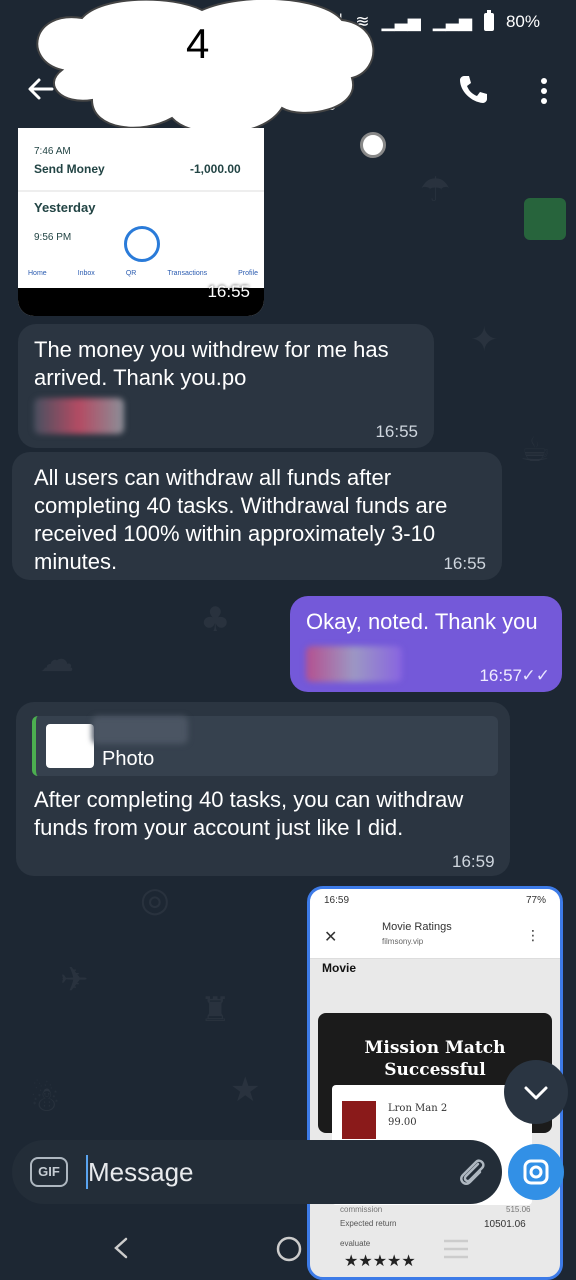  I want to click on translate-icon, so click(545, 219).